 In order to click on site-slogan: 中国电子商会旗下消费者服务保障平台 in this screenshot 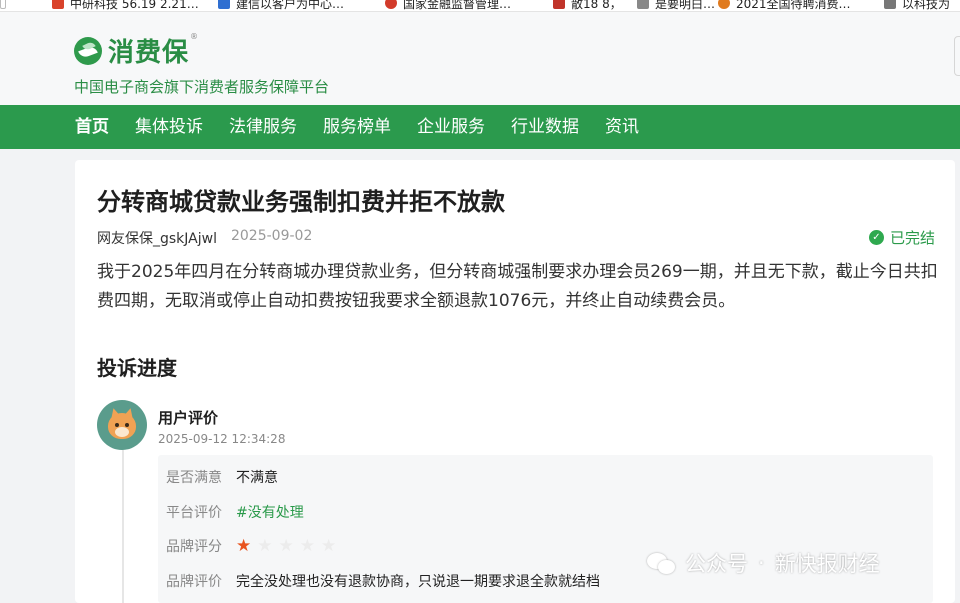, I will do `click(202, 87)`.